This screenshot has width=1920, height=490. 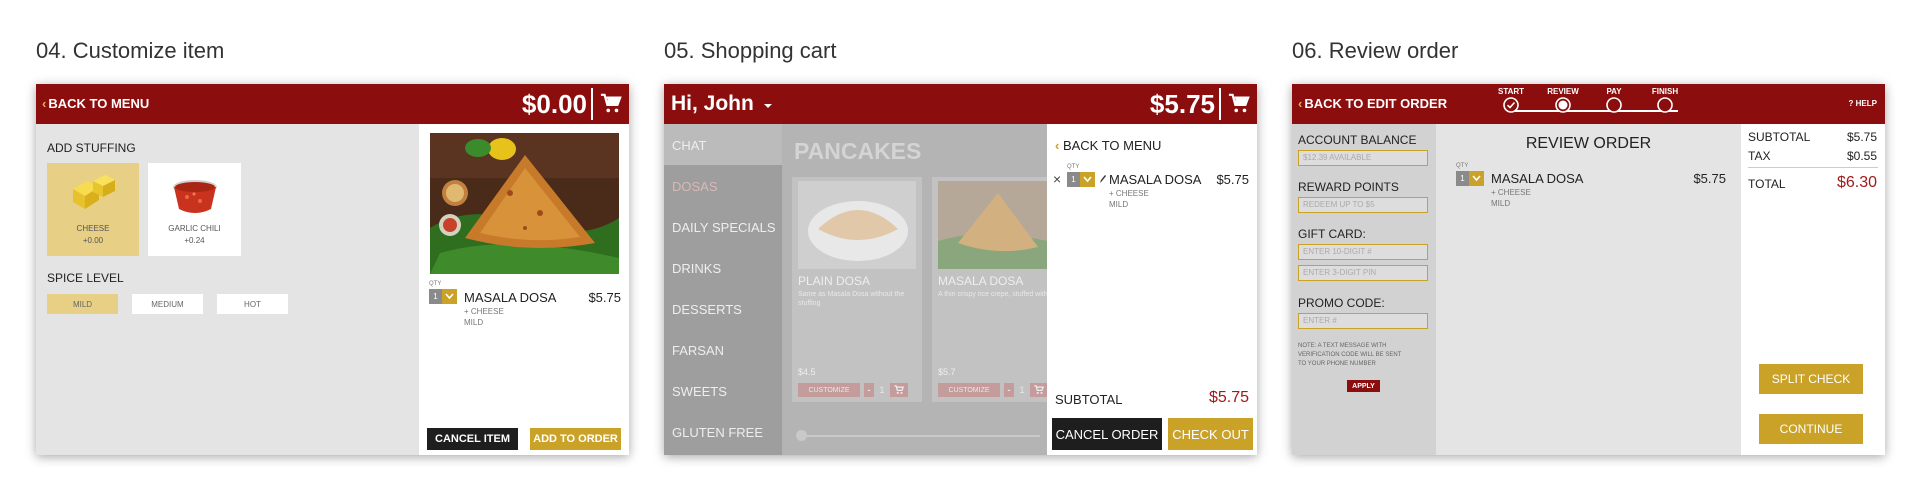 I want to click on step-circle-icon, so click(x=1614, y=105).